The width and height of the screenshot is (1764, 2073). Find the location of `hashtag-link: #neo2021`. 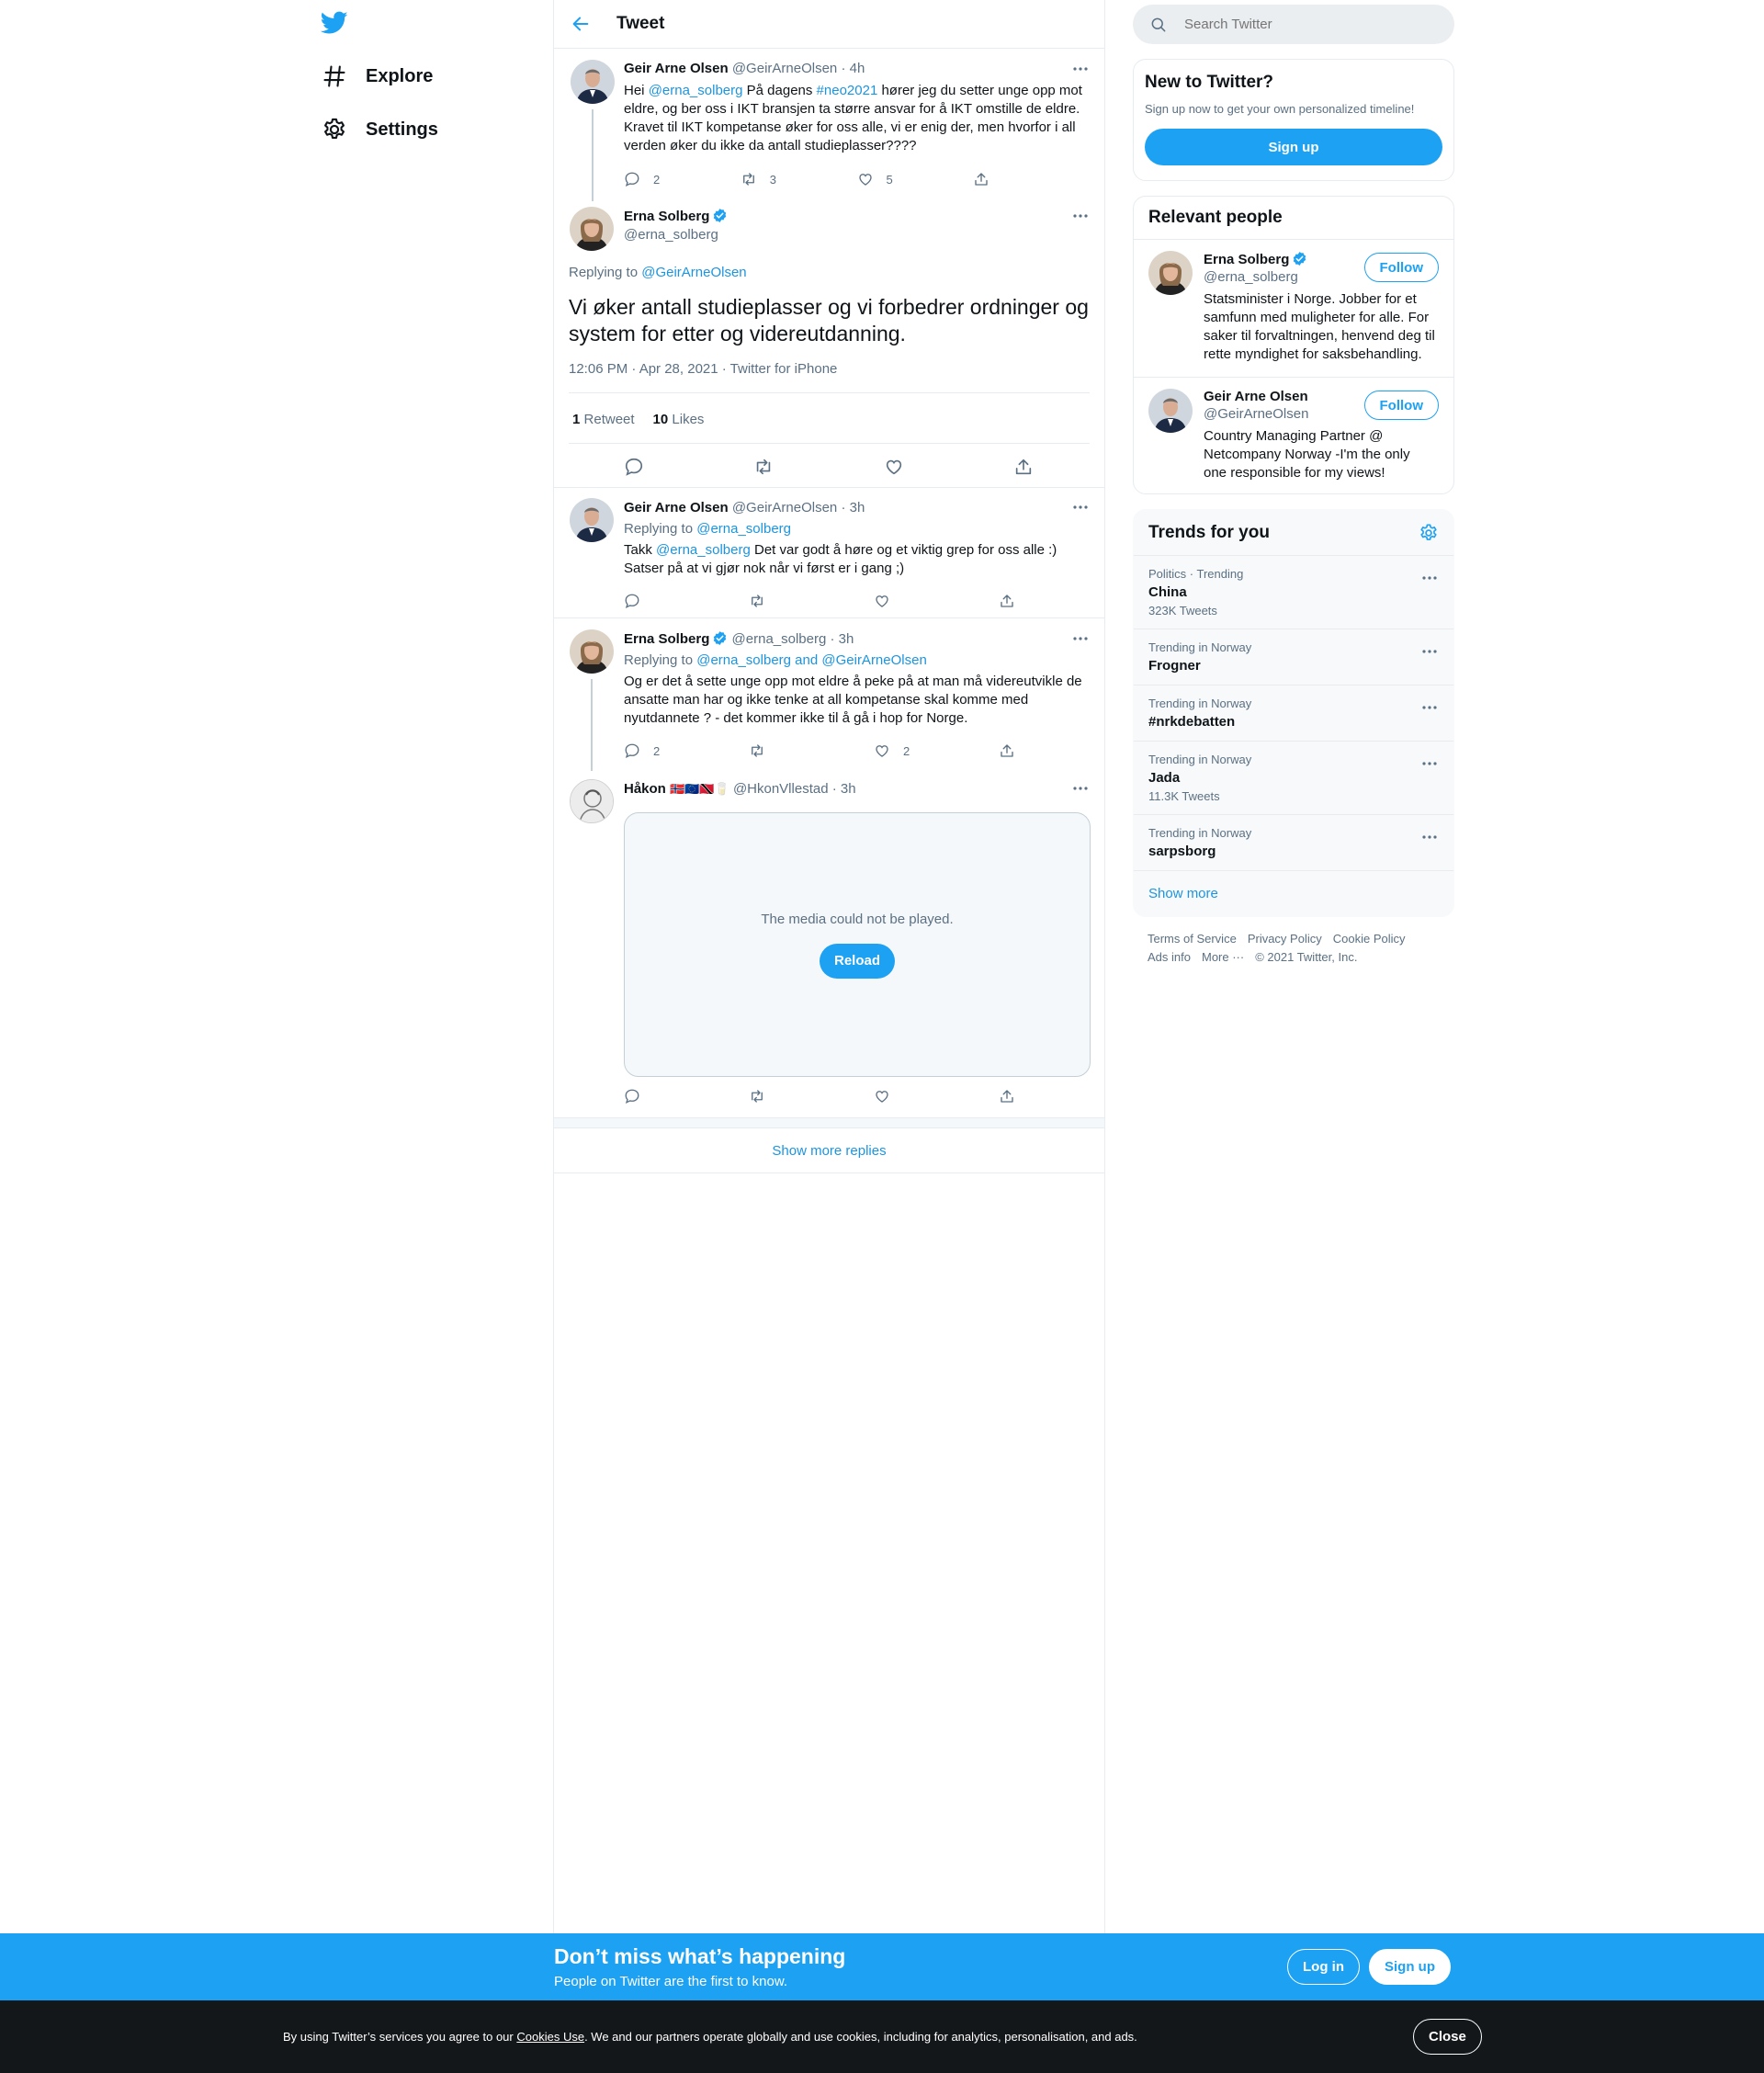

hashtag-link: #neo2021 is located at coordinates (848, 90).